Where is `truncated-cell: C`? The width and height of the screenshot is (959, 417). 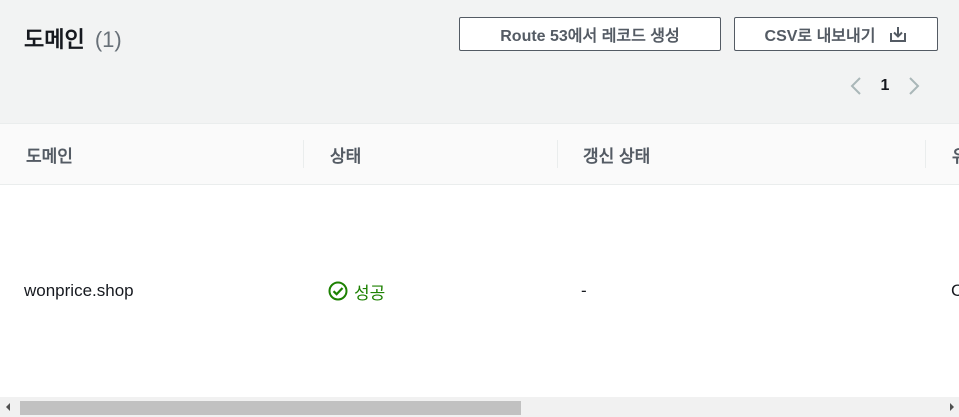 truncated-cell: C is located at coordinates (955, 290).